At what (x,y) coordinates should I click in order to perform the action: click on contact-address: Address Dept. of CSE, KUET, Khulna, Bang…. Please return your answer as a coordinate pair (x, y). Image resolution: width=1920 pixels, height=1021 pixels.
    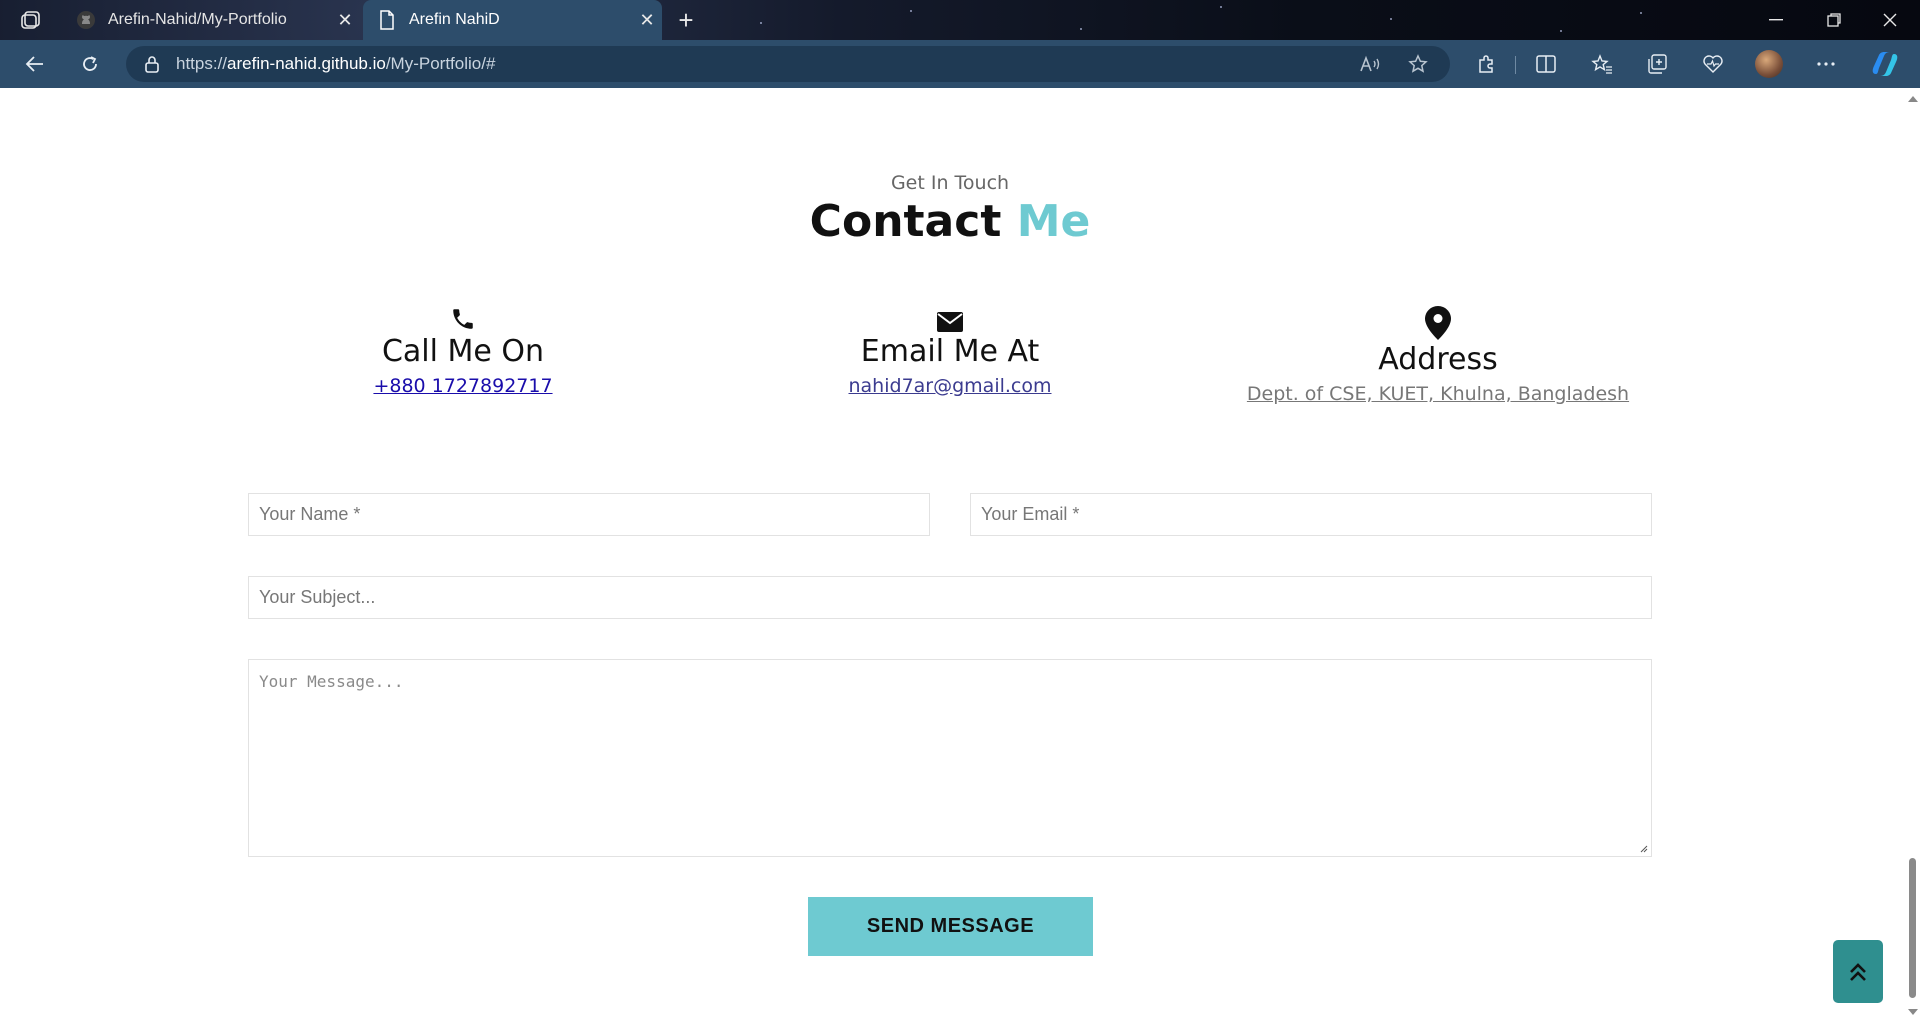
    Looking at the image, I should click on (1438, 348).